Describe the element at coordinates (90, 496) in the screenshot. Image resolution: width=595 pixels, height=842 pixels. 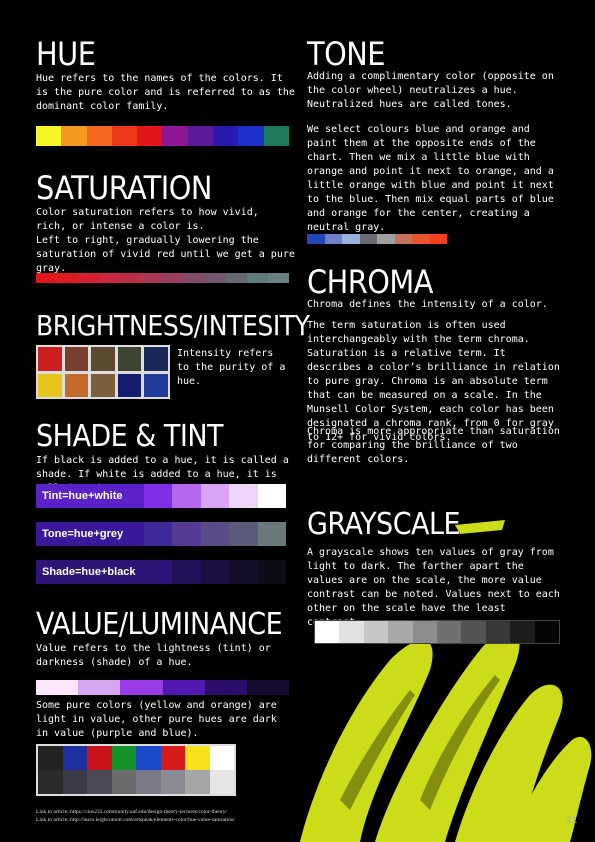
I see `tint-label: Tint=hue+white` at that location.